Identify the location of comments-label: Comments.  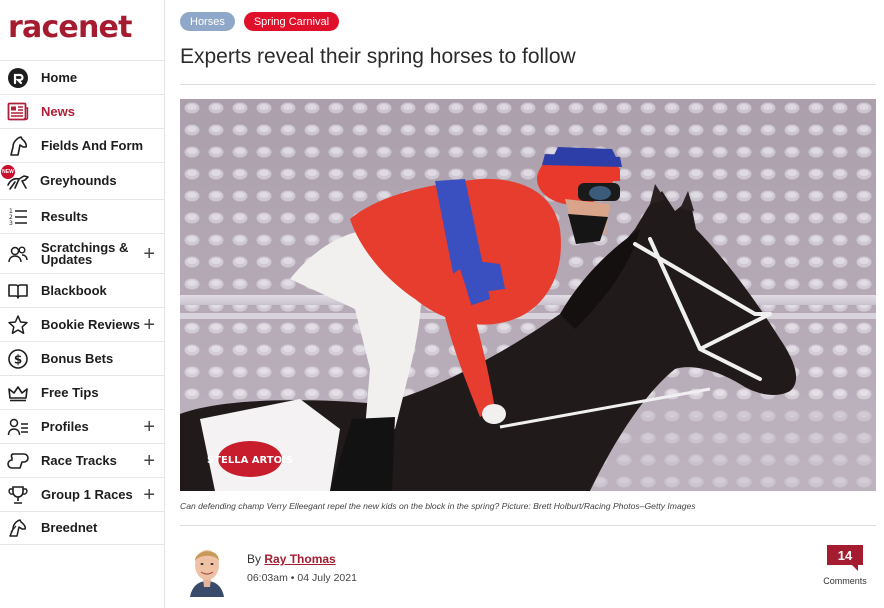
(845, 581).